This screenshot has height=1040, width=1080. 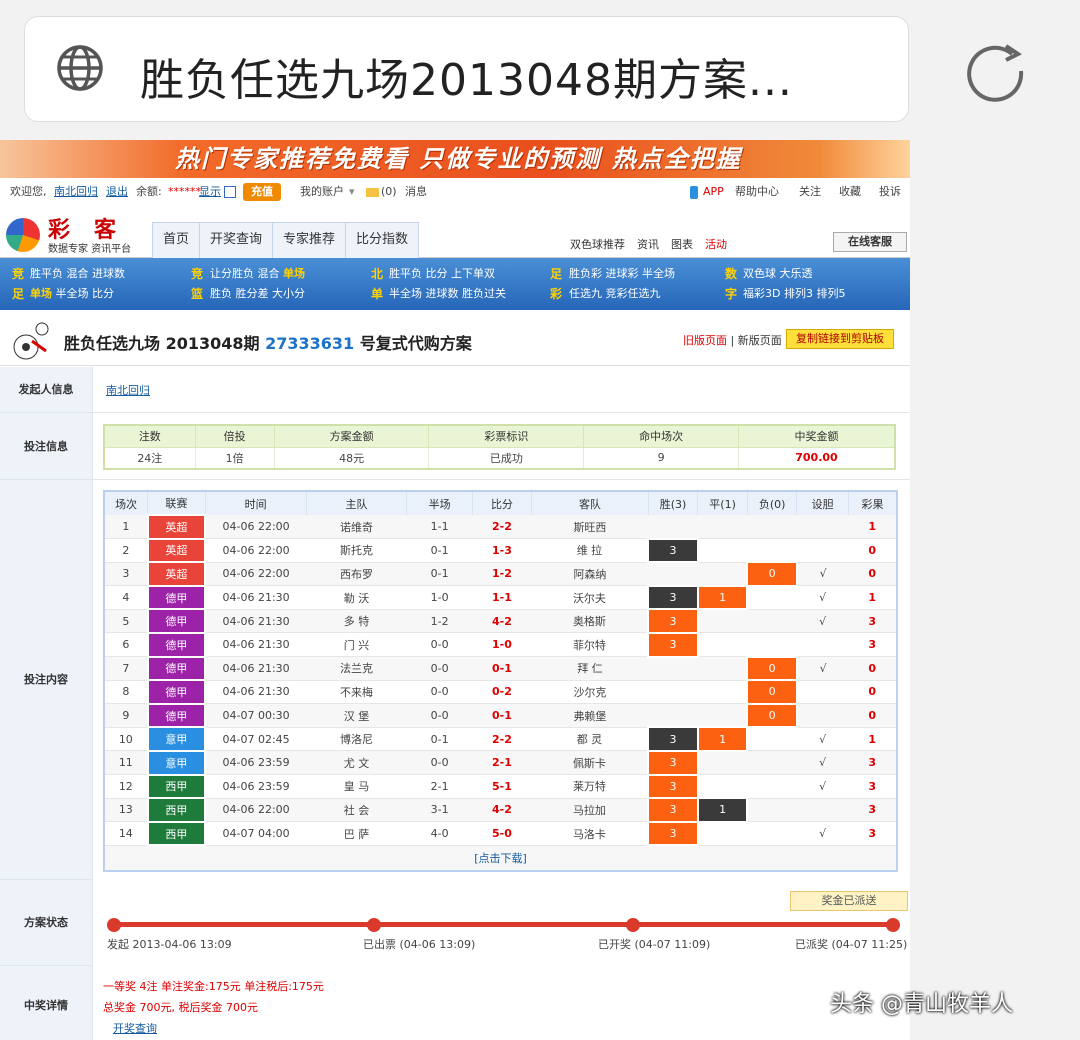 I want to click on tab-home: 首页, so click(x=177, y=240).